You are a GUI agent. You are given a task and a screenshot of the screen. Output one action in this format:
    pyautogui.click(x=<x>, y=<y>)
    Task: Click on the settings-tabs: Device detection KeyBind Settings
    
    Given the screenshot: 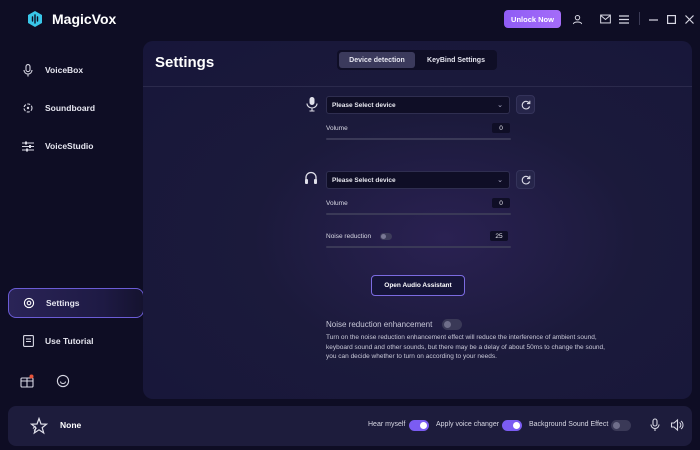 What is the action you would take?
    pyautogui.click(x=417, y=60)
    